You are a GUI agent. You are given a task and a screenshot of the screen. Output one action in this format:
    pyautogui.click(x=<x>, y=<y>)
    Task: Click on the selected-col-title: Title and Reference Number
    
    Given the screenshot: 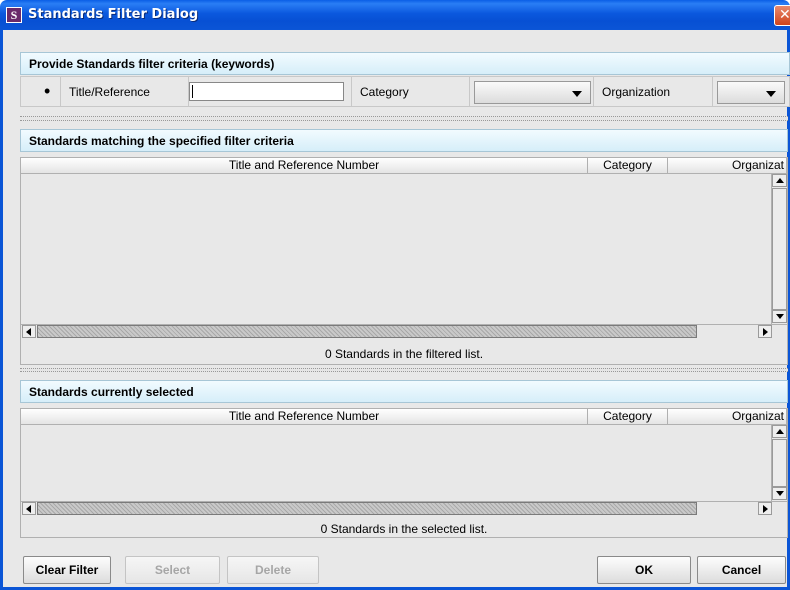 What is the action you would take?
    pyautogui.click(x=304, y=417)
    